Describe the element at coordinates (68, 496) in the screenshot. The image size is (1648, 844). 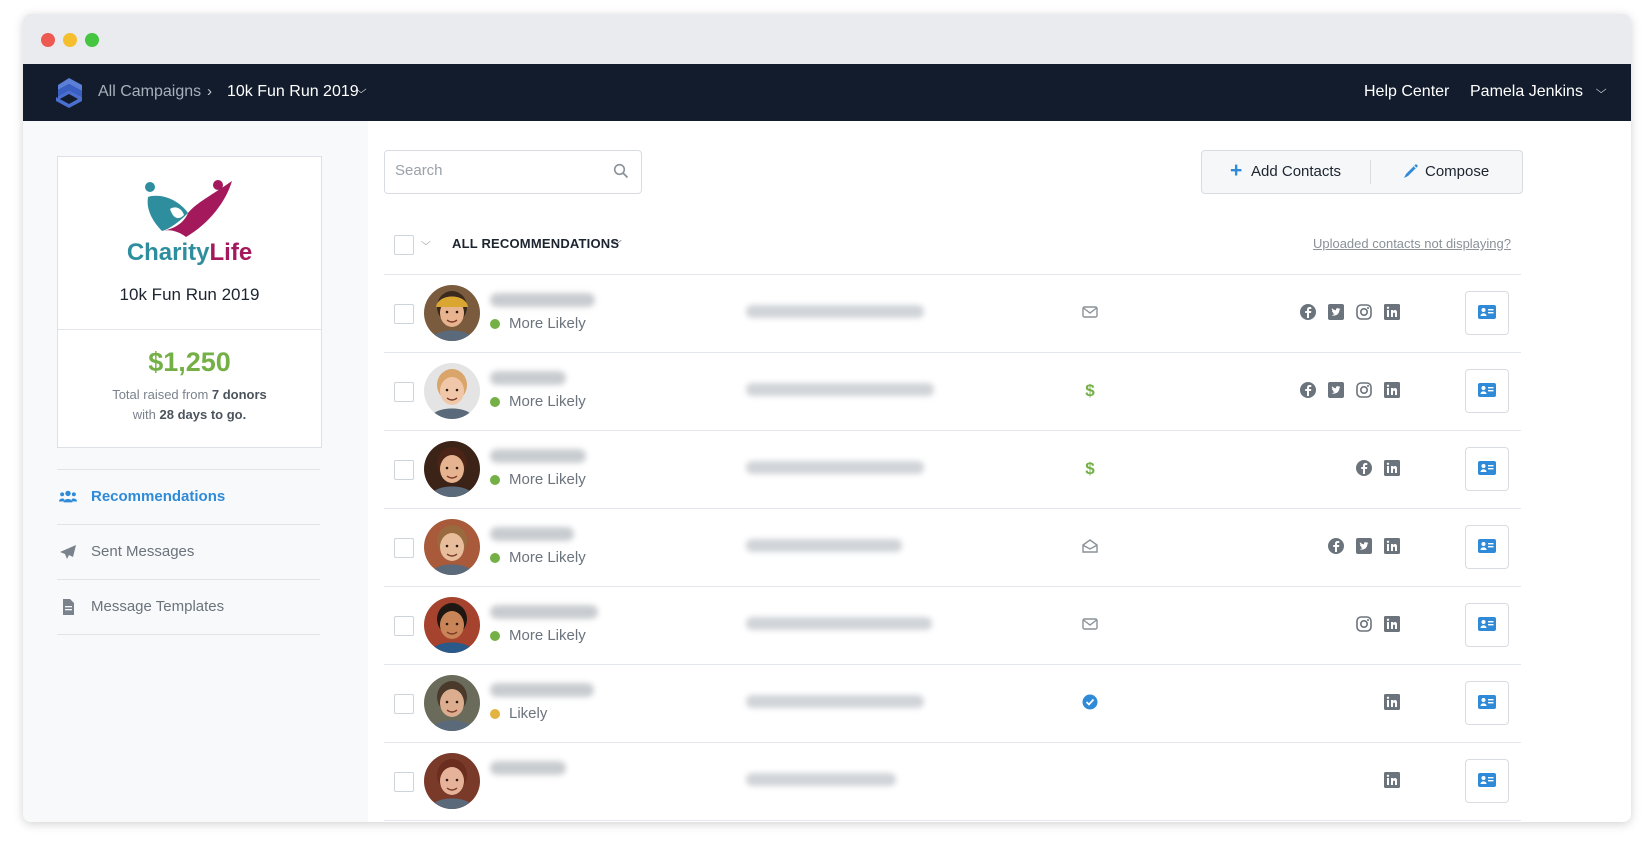
I see `users-icon` at that location.